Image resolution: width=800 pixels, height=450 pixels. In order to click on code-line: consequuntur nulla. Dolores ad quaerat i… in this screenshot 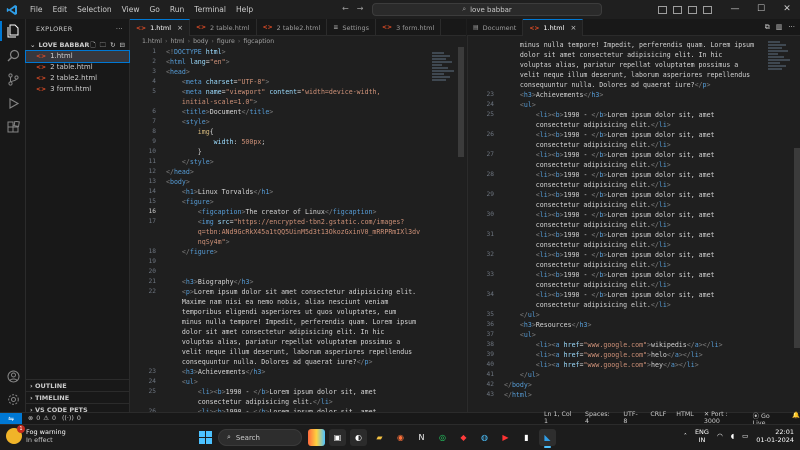, I will do `click(280, 362)`.